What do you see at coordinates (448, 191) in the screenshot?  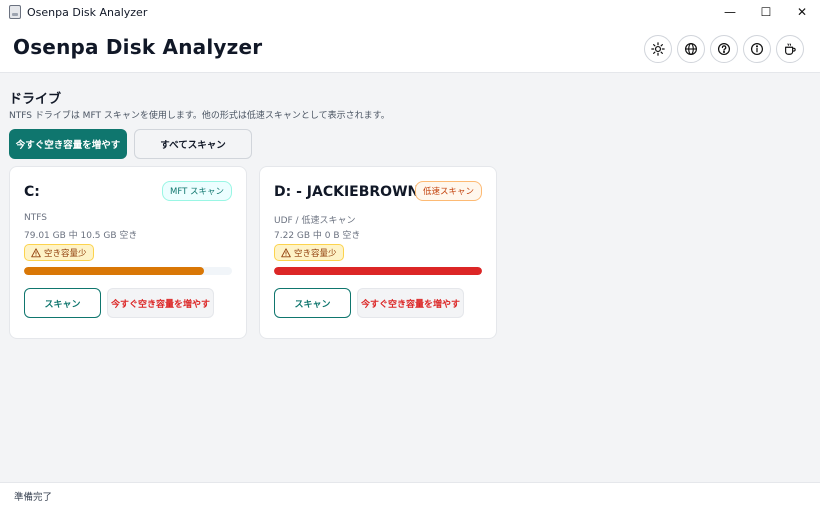 I see `scan-type-badge: 低速スキャン` at bounding box center [448, 191].